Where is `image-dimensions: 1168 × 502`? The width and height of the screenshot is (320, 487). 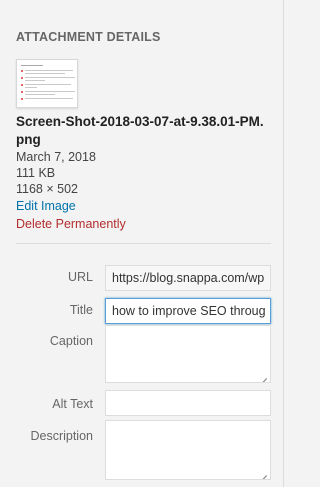
image-dimensions: 1168 × 502 is located at coordinates (47, 189).